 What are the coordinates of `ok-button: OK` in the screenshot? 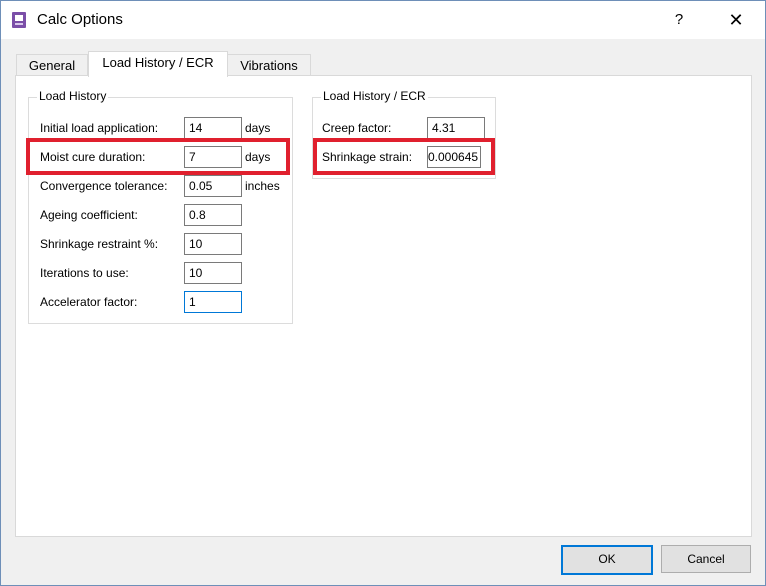 It's located at (607, 560).